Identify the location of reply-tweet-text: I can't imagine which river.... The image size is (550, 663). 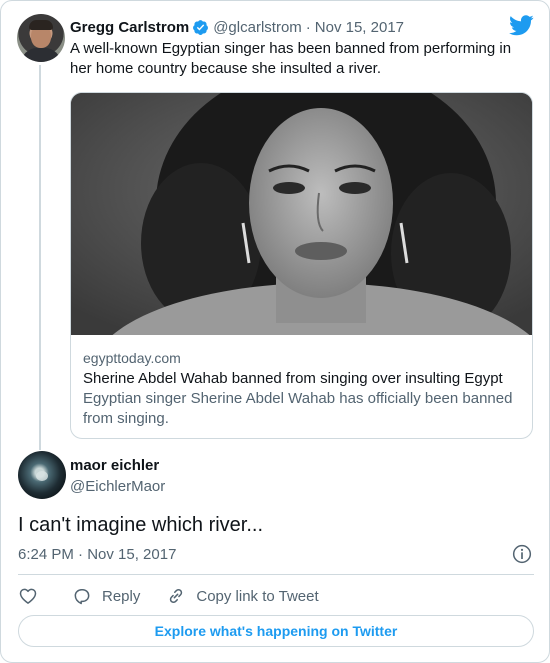
(141, 525).